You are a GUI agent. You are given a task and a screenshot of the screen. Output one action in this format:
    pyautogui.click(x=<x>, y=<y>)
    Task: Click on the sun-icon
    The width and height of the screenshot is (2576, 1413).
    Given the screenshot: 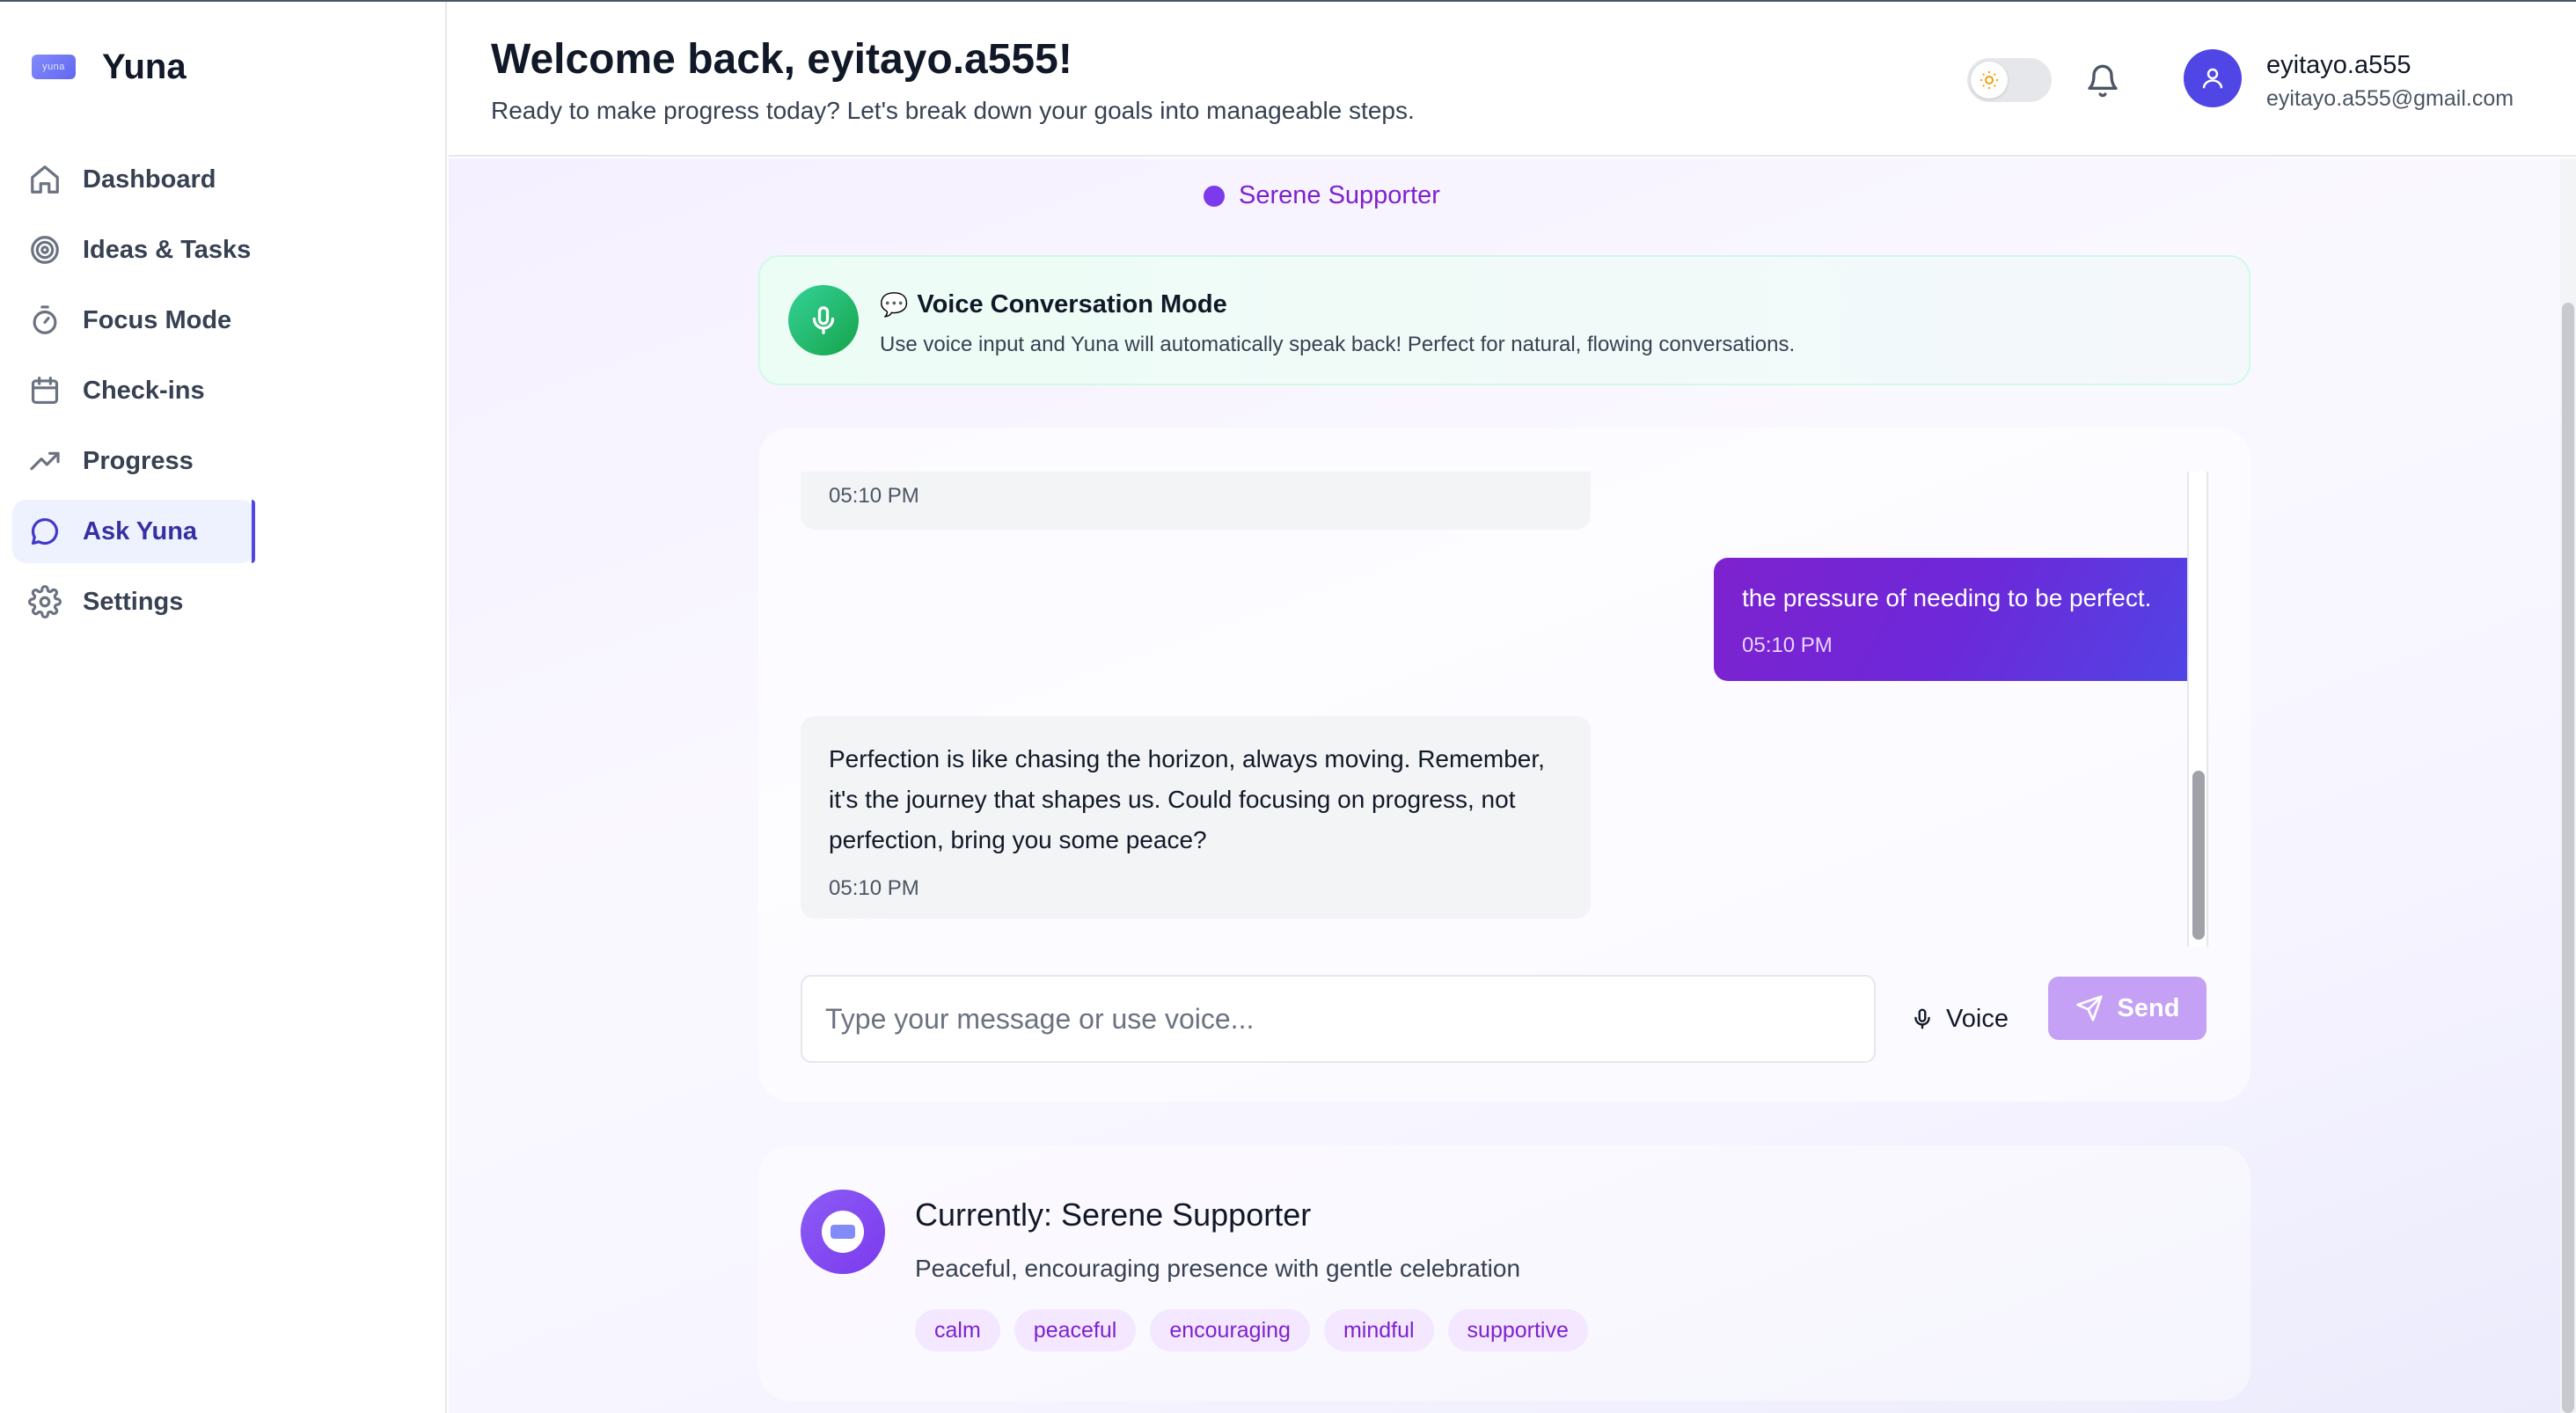 What is the action you would take?
    pyautogui.click(x=1989, y=80)
    